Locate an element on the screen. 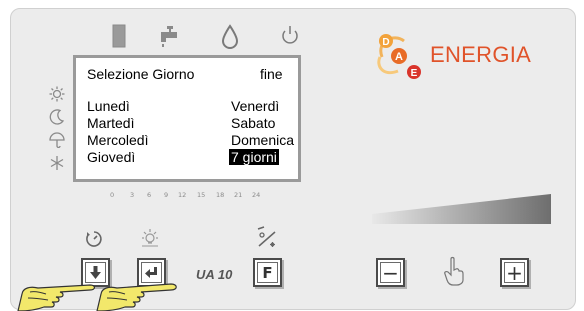  day-option: Mercoledì is located at coordinates (118, 140).